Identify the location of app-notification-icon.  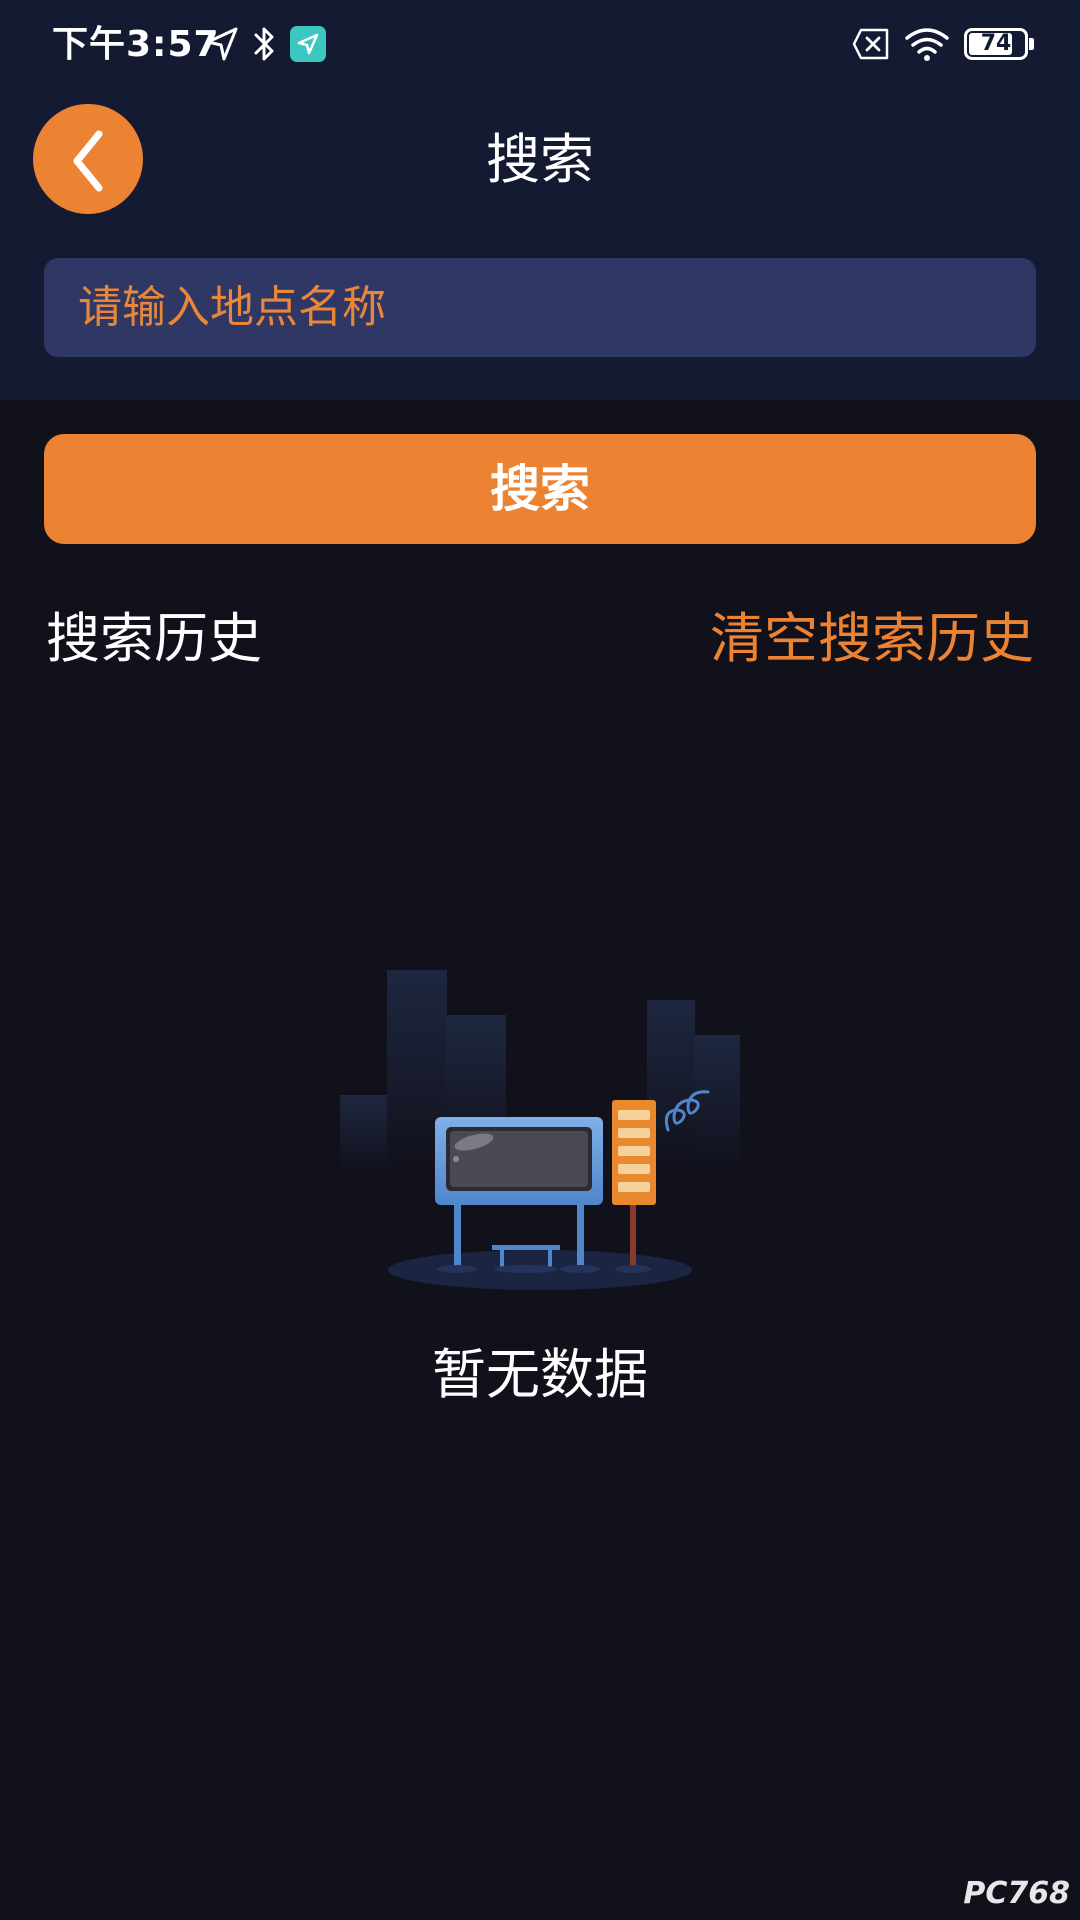
(308, 44).